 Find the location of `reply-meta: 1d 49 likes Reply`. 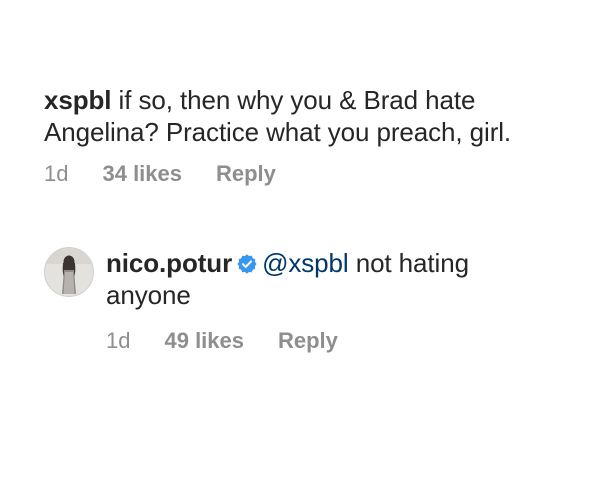

reply-meta: 1d 49 likes Reply is located at coordinates (222, 341).